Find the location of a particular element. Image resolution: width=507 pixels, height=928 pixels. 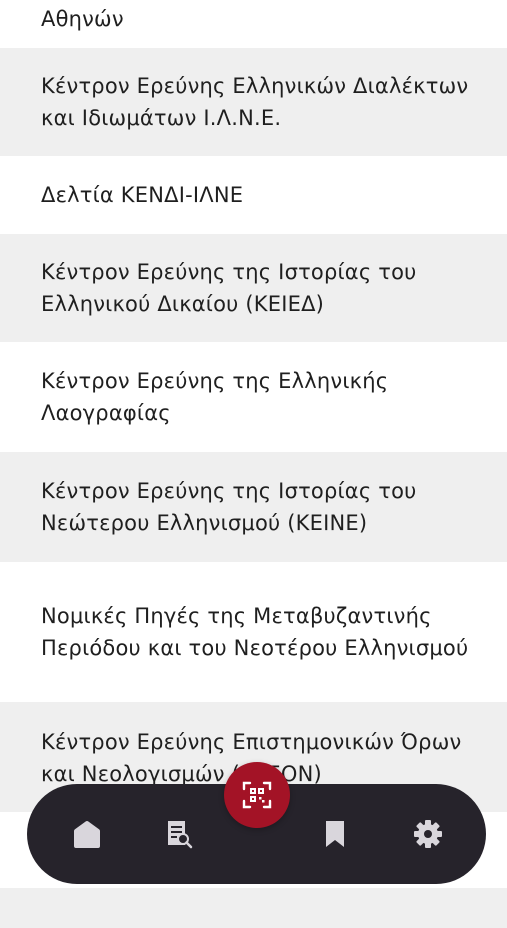

search-document-icon is located at coordinates (180, 835).